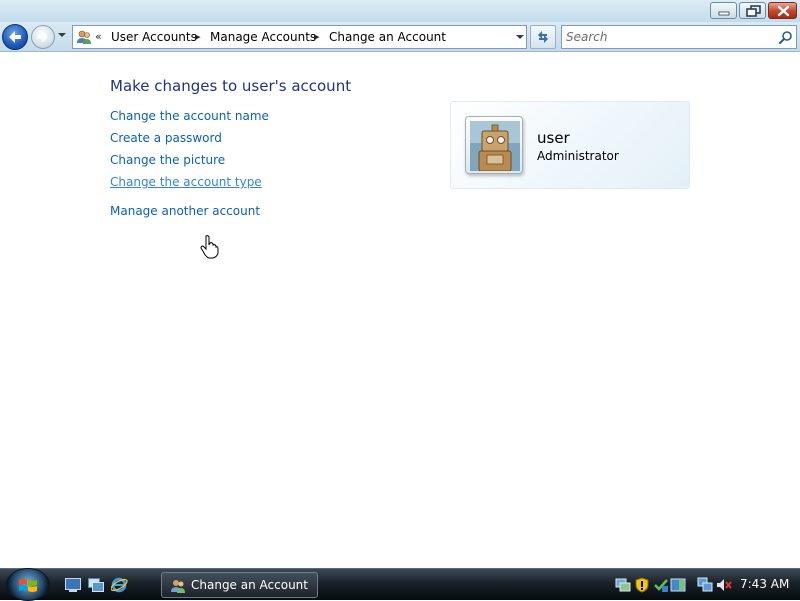 Image resolution: width=800 pixels, height=601 pixels. What do you see at coordinates (96, 585) in the screenshot?
I see `switch-windows-icon` at bounding box center [96, 585].